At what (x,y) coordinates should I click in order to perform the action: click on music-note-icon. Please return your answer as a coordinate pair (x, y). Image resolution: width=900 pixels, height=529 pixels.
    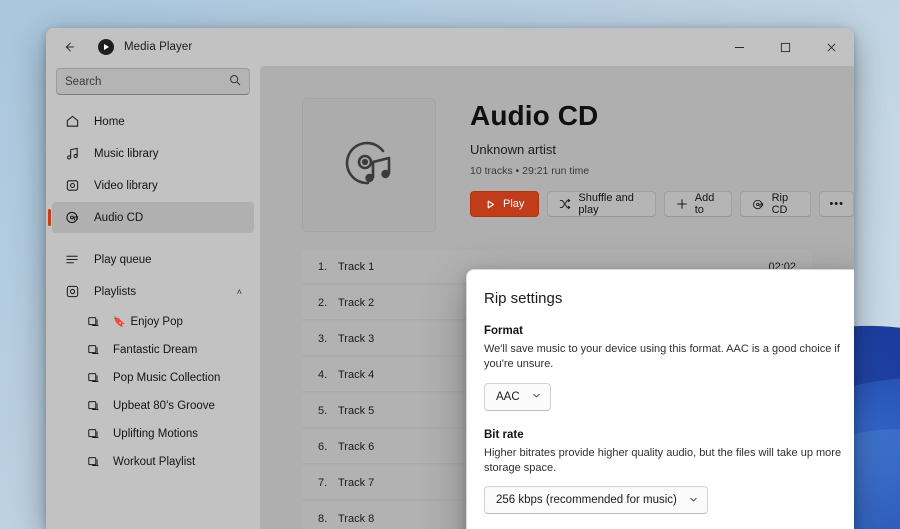
    Looking at the image, I should click on (72, 153).